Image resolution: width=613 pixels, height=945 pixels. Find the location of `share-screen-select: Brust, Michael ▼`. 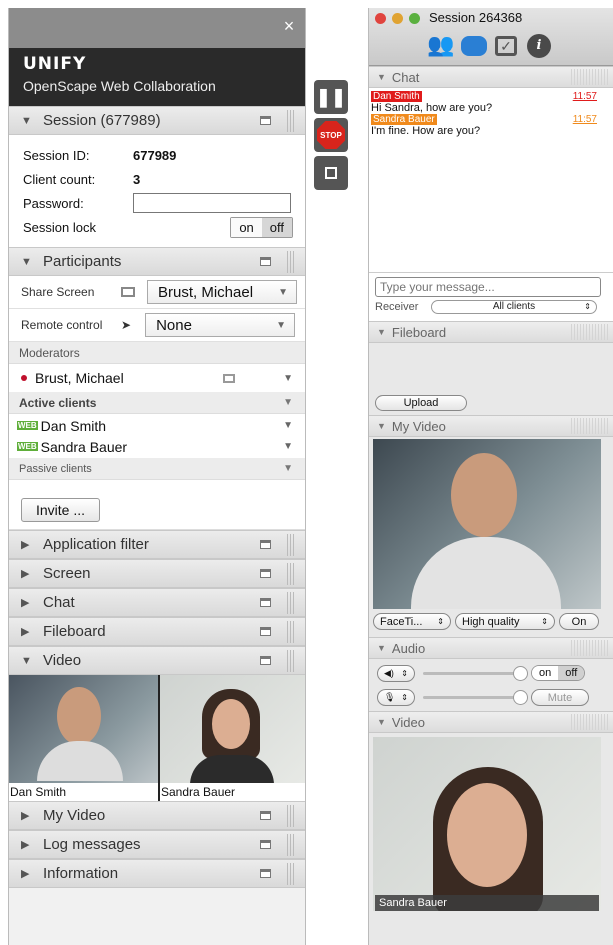

share-screen-select: Brust, Michael ▼ is located at coordinates (222, 292).